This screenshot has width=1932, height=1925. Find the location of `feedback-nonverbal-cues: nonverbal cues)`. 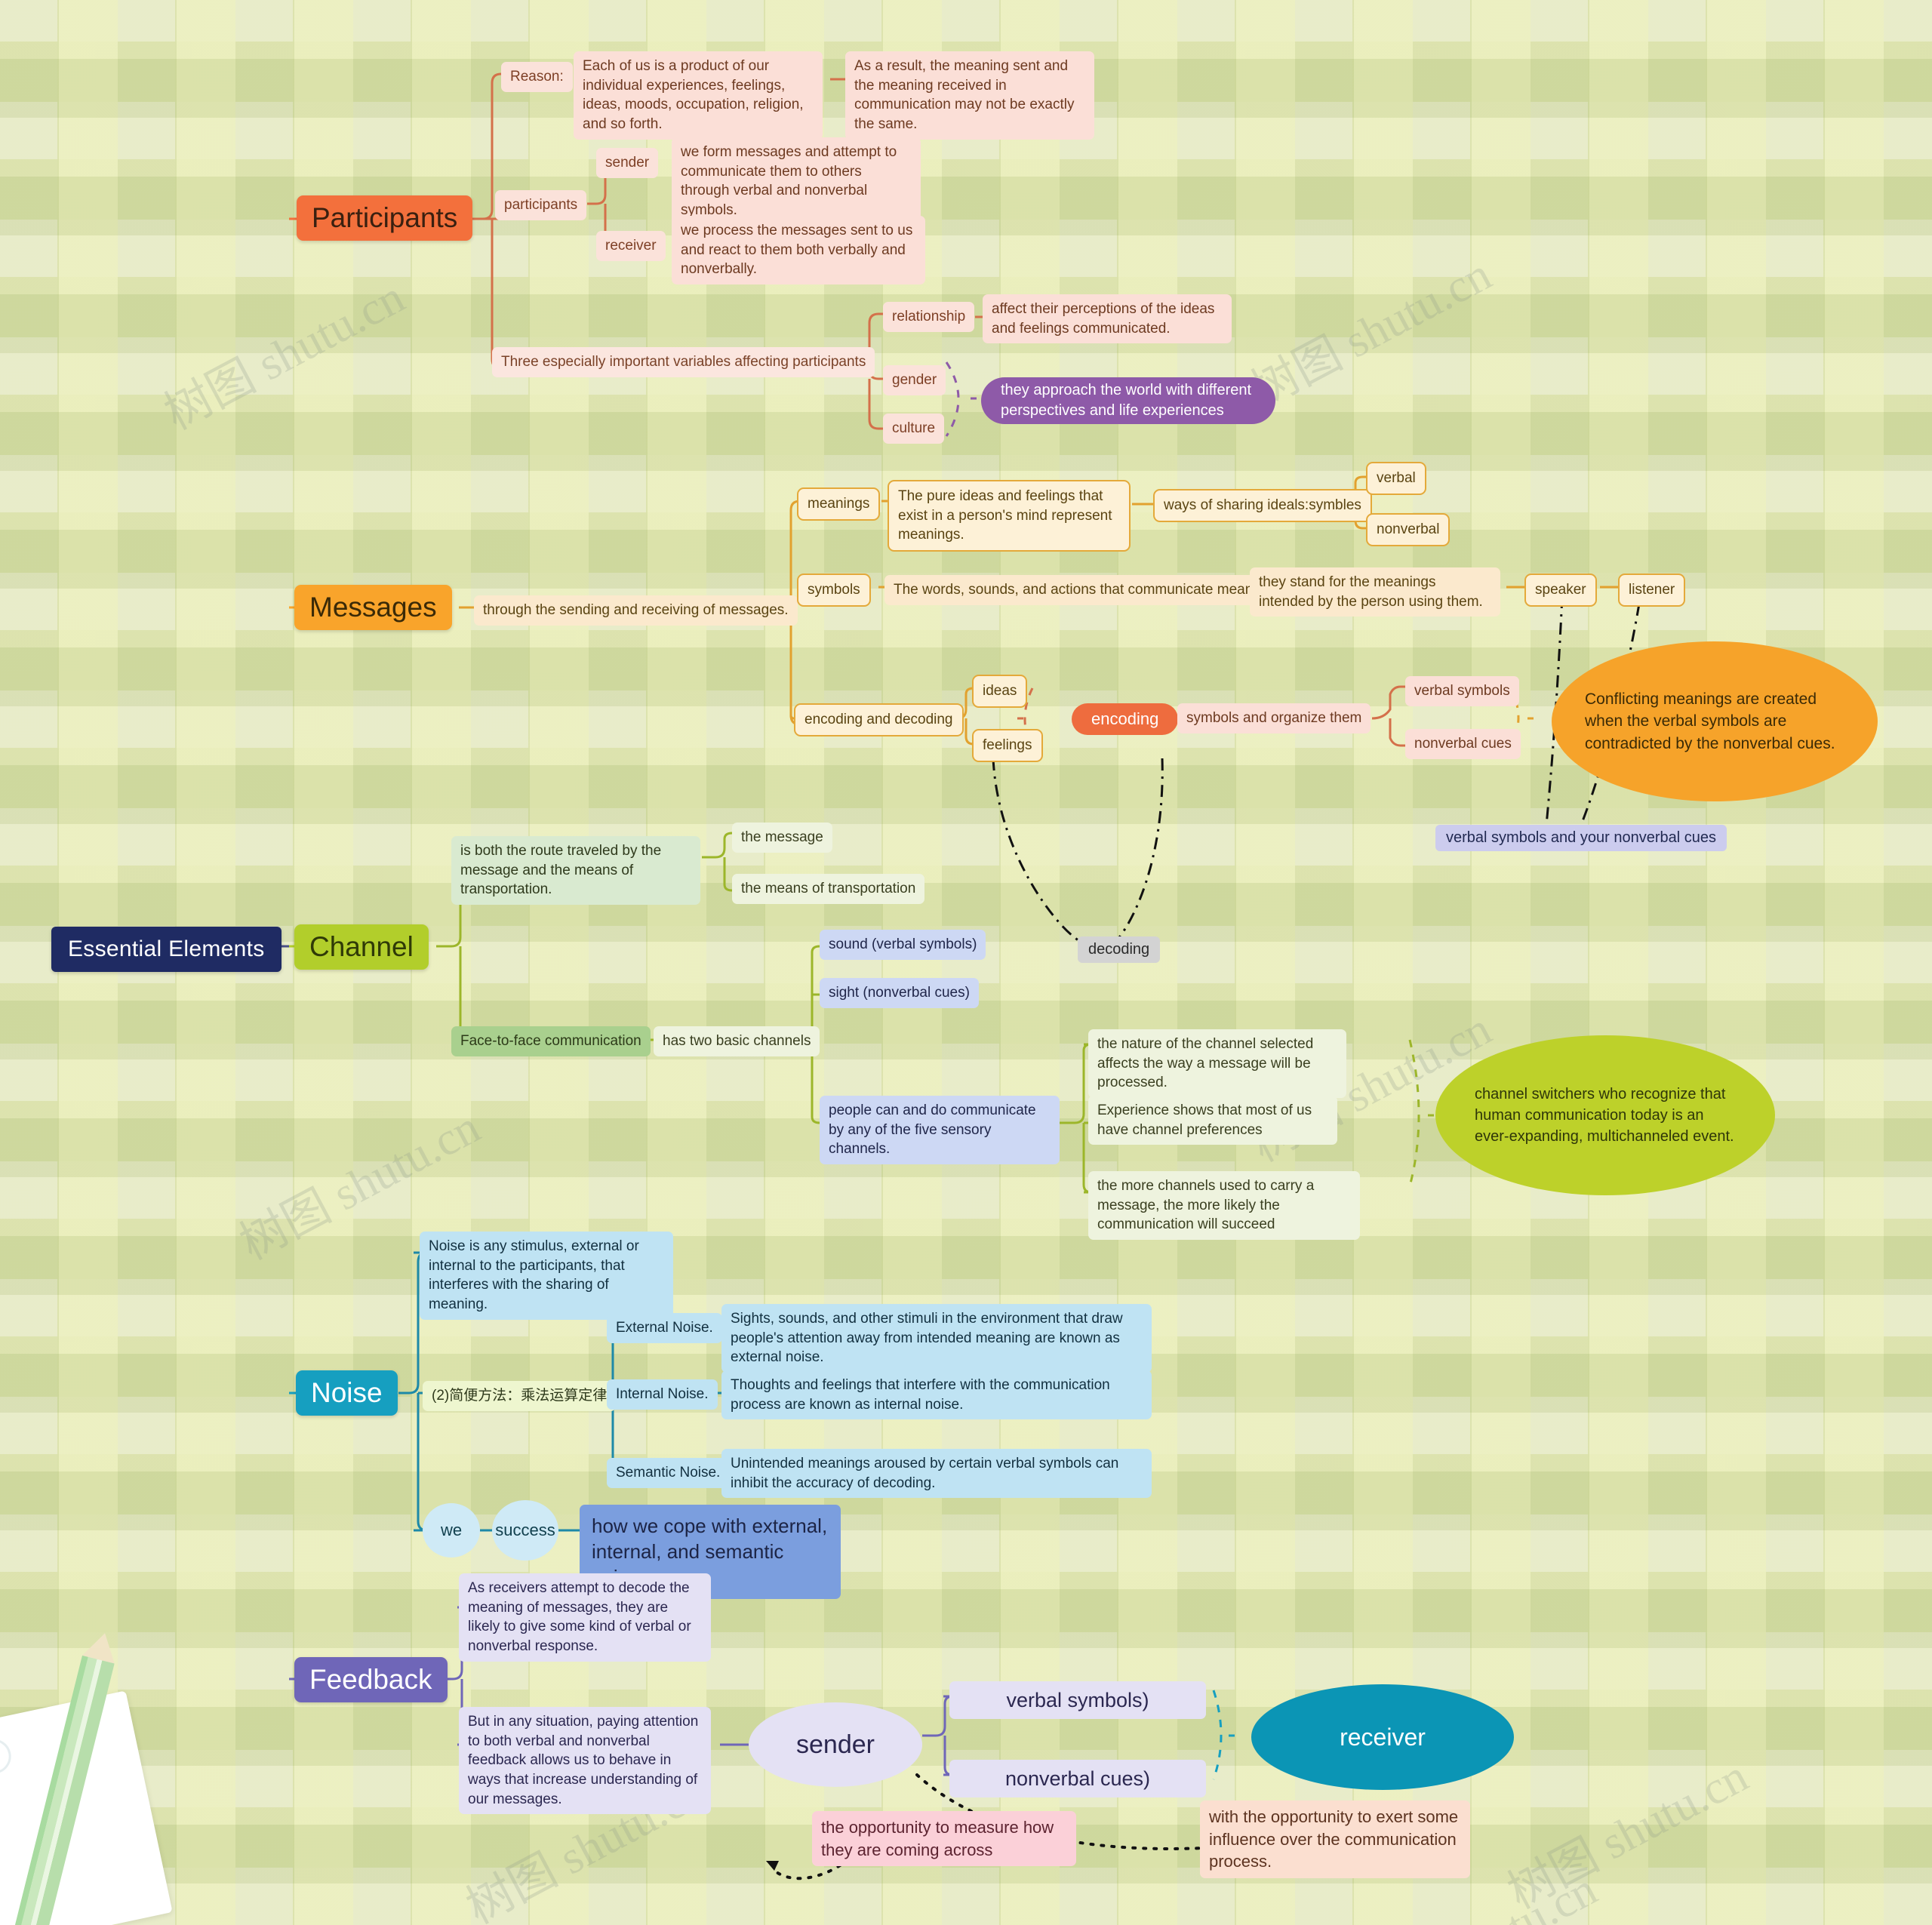

feedback-nonverbal-cues: nonverbal cues) is located at coordinates (1077, 1779).